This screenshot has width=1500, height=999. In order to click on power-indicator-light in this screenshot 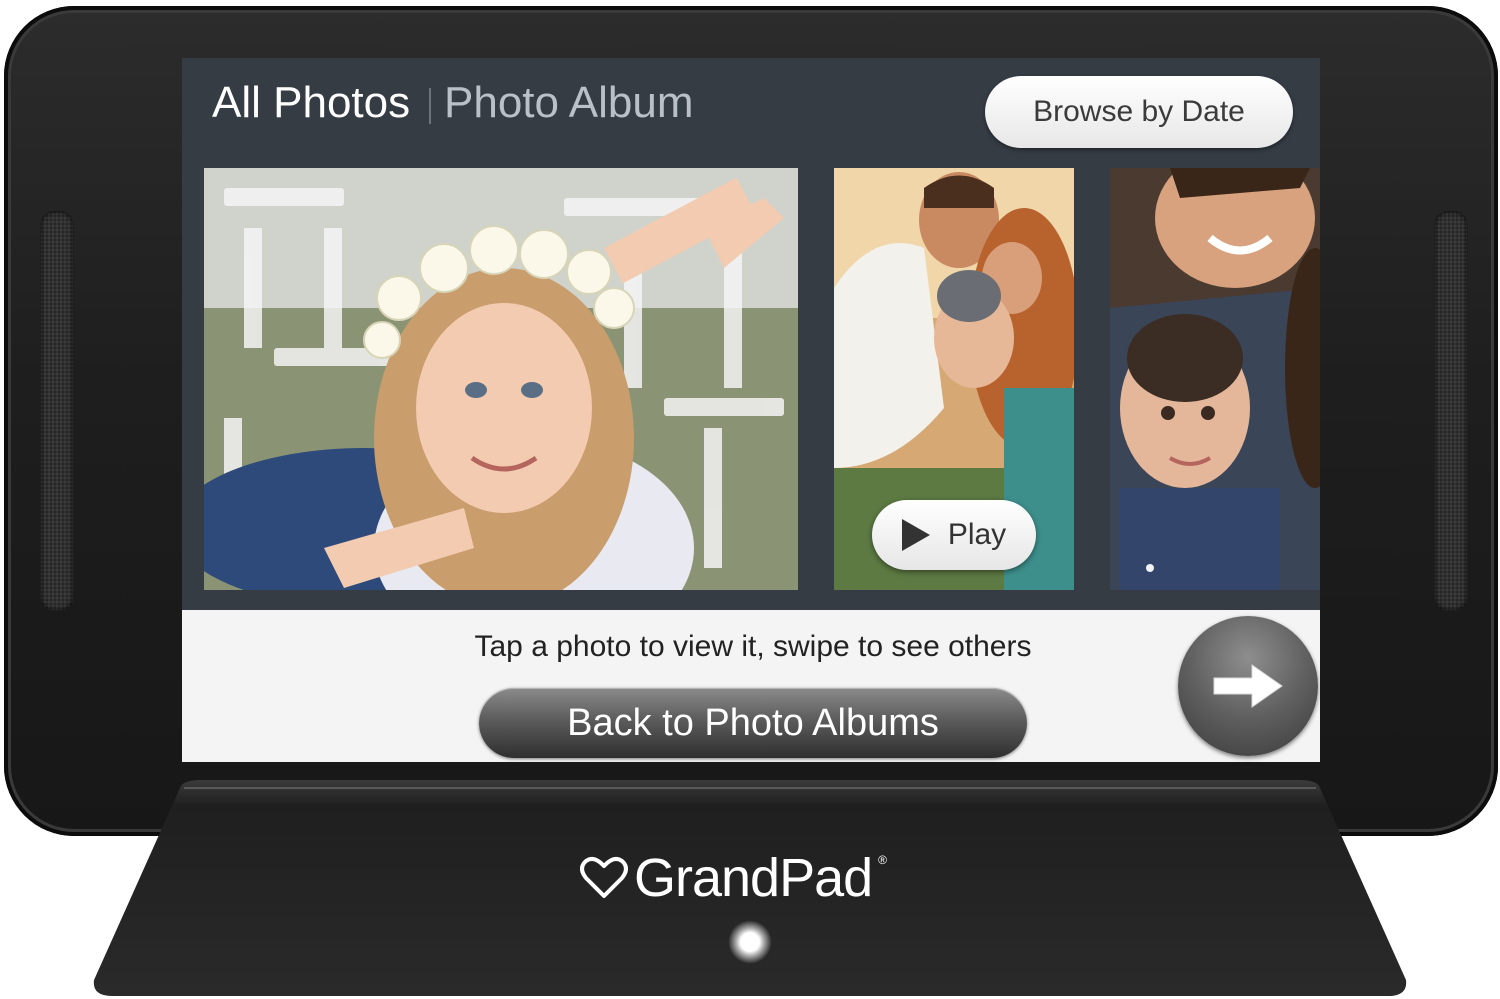, I will do `click(750, 942)`.